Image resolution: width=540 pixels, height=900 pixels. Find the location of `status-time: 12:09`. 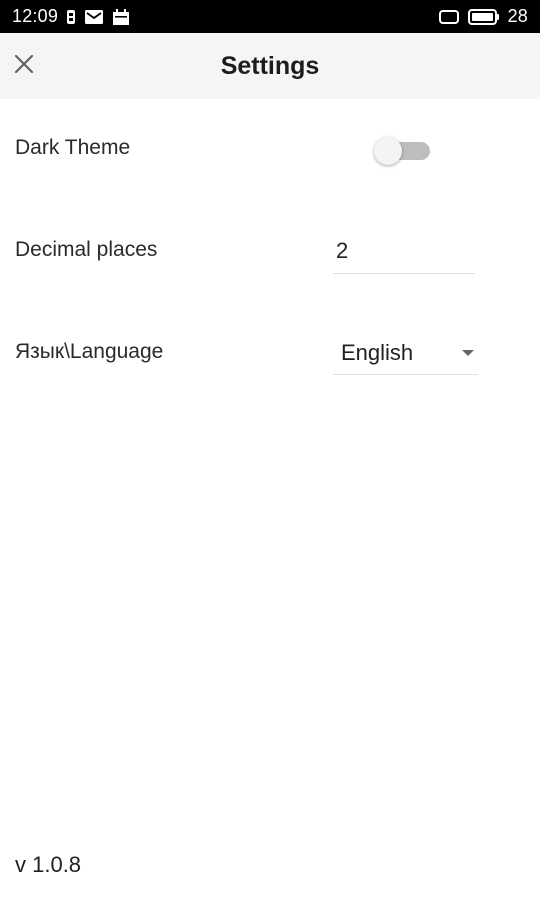

status-time: 12:09 is located at coordinates (35, 16).